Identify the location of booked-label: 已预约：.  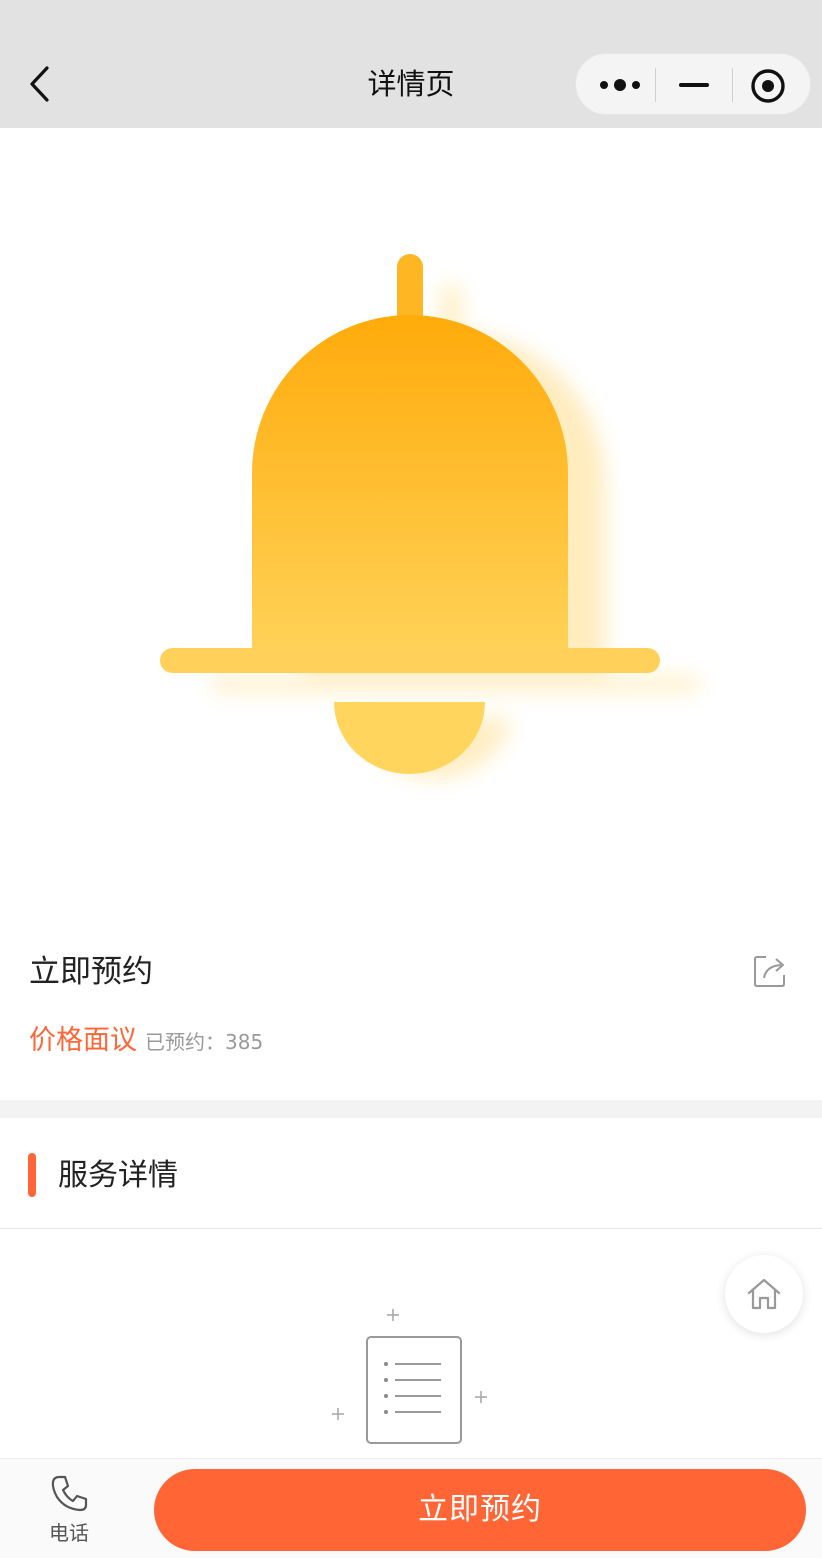
(185, 1042).